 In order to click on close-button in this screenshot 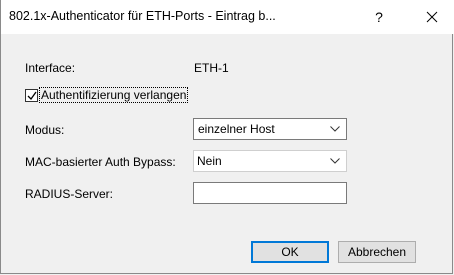, I will do `click(431, 17)`.